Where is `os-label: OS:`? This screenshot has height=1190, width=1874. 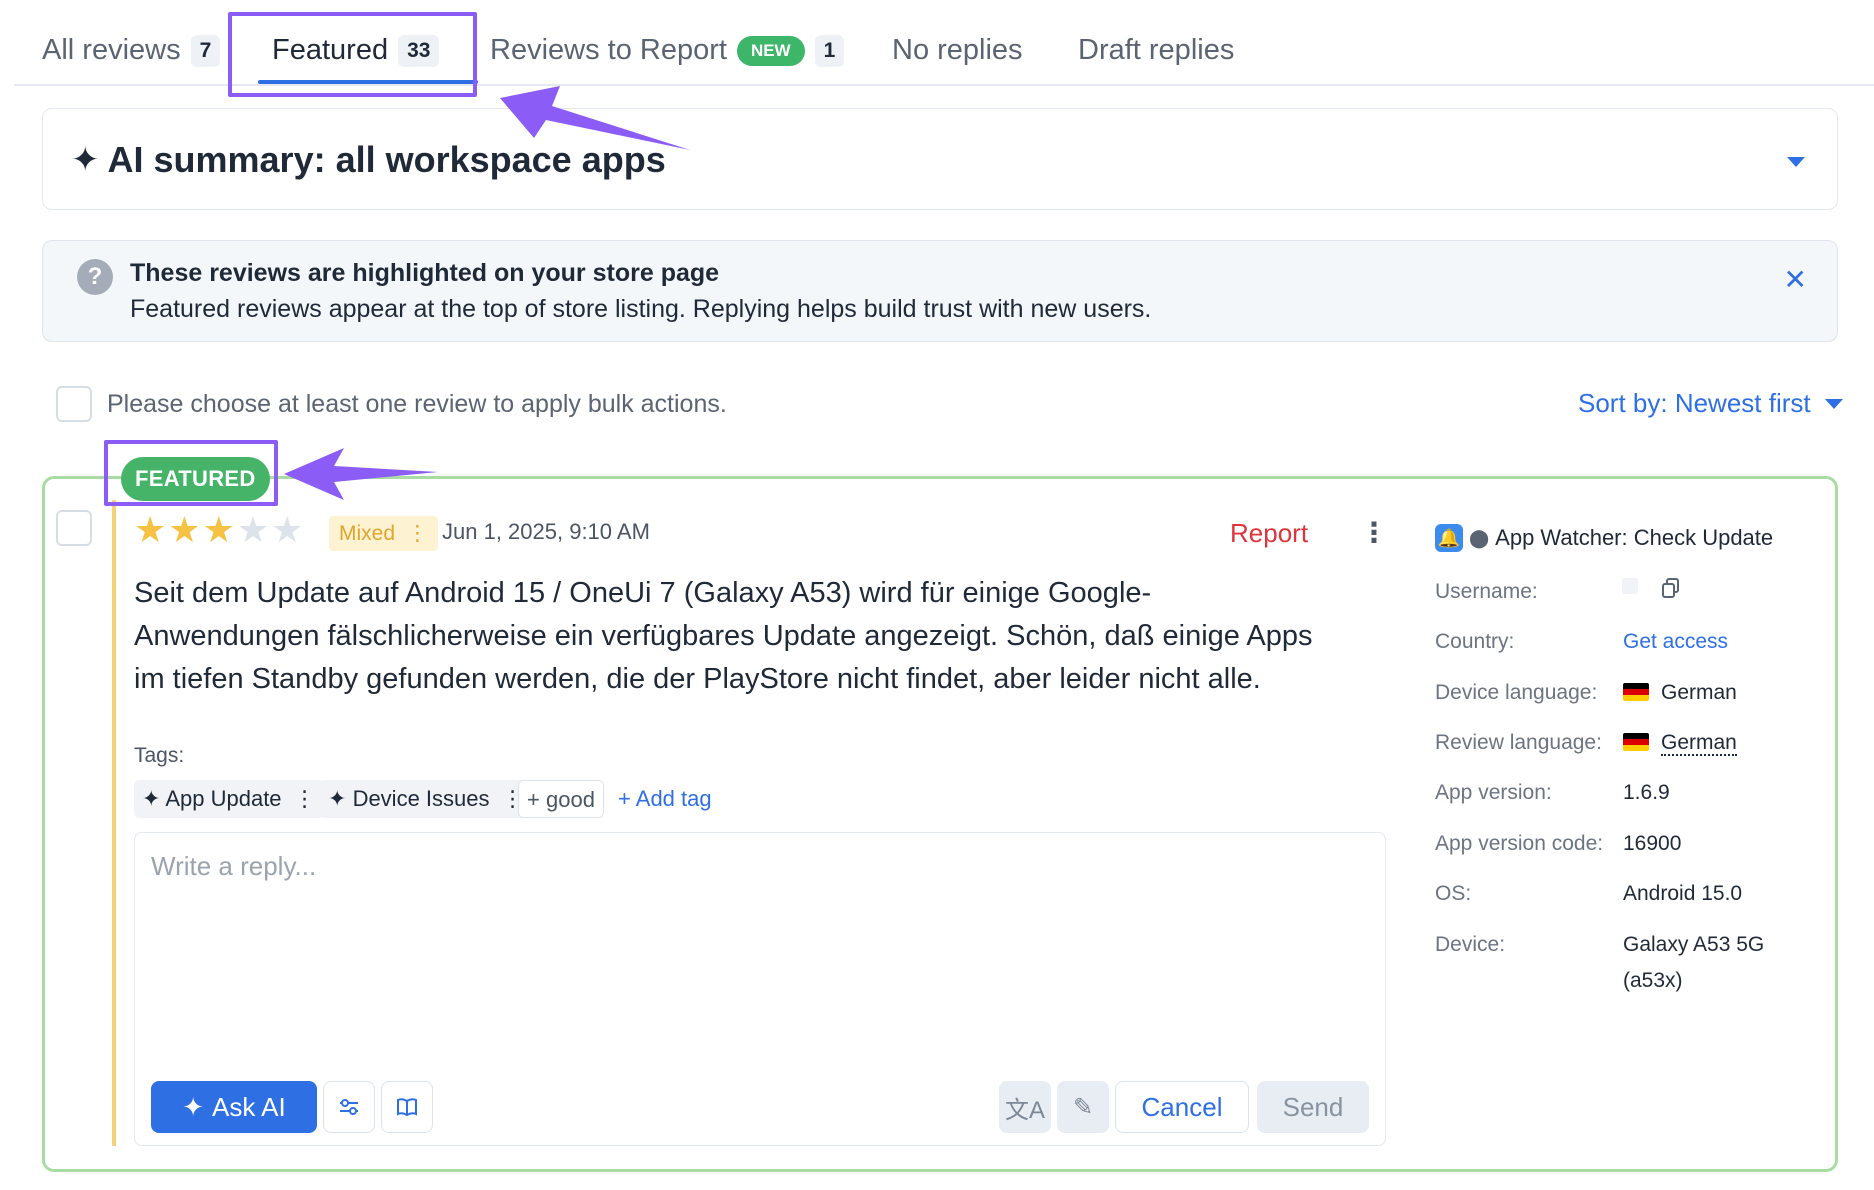 os-label: OS: is located at coordinates (1453, 893).